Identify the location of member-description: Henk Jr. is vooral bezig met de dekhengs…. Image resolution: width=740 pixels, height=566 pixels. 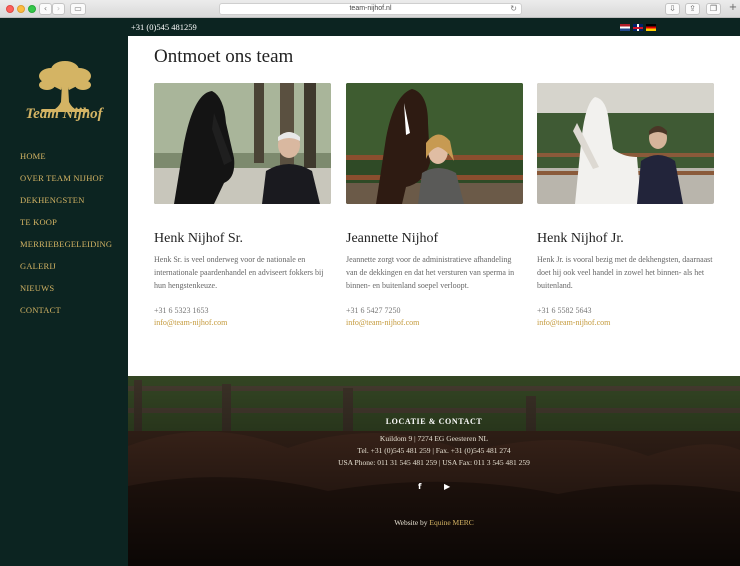
(625, 272).